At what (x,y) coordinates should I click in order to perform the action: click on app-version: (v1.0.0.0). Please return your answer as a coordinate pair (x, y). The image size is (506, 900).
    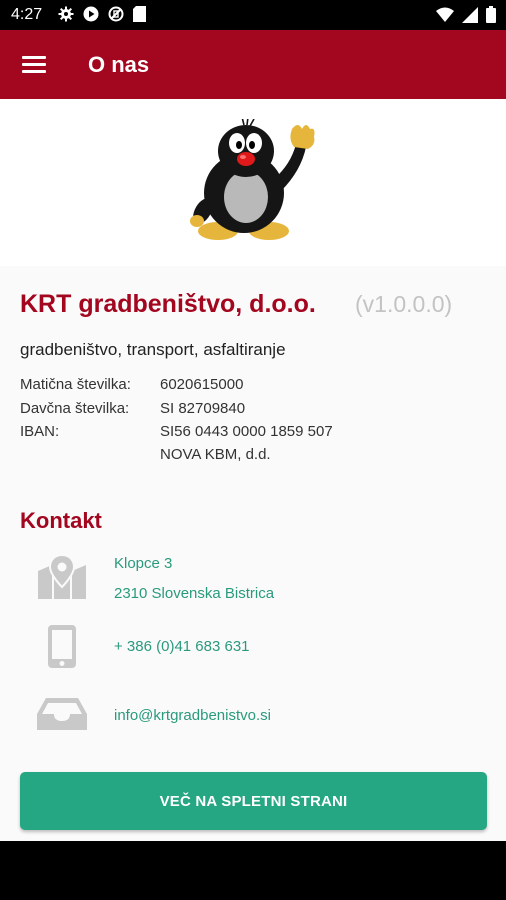
    Looking at the image, I should click on (404, 304).